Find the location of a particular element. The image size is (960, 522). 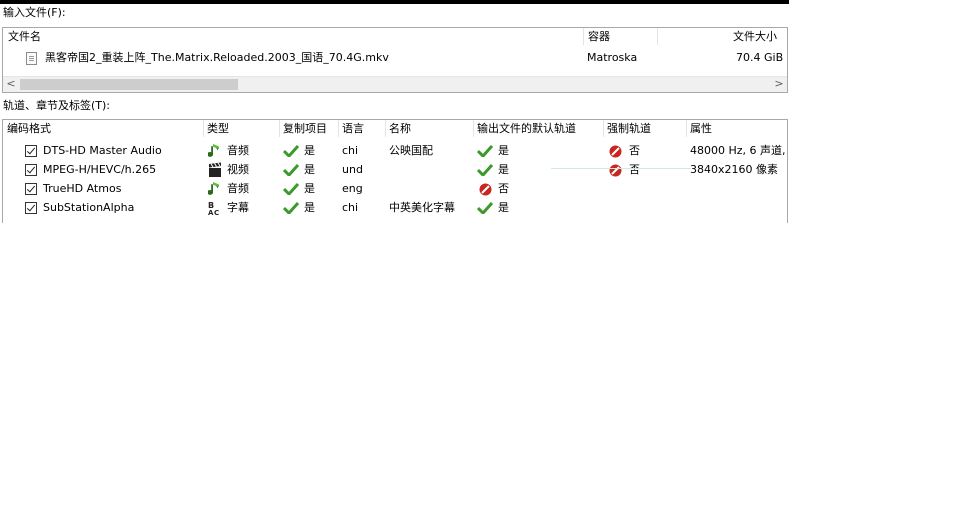

file-container: Matroska is located at coordinates (612, 57).